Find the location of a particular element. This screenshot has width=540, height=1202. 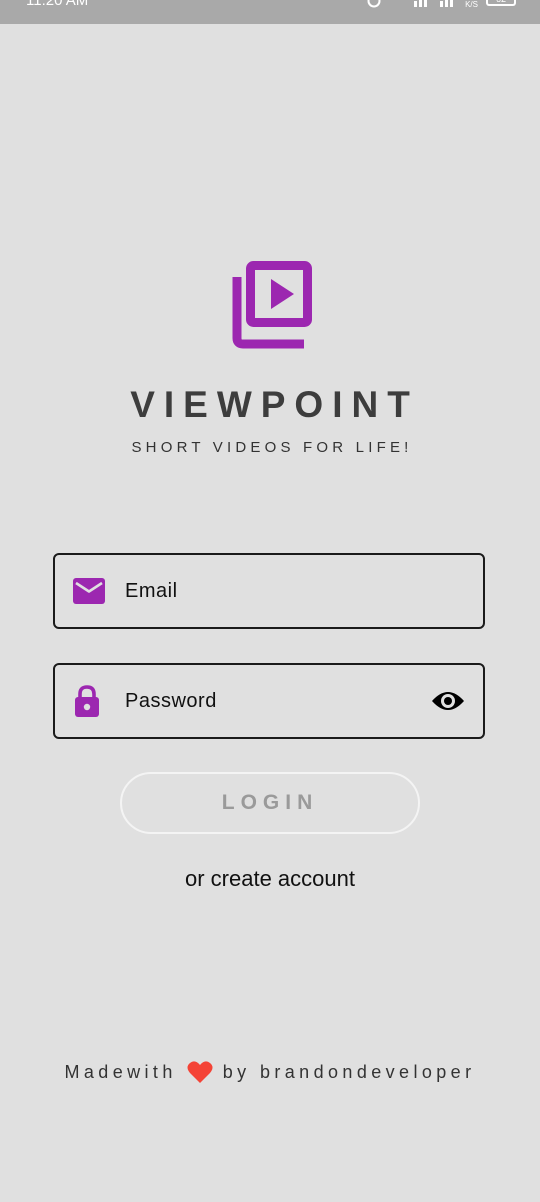

footer-by-author: by brandondeveloper is located at coordinates (349, 1071).